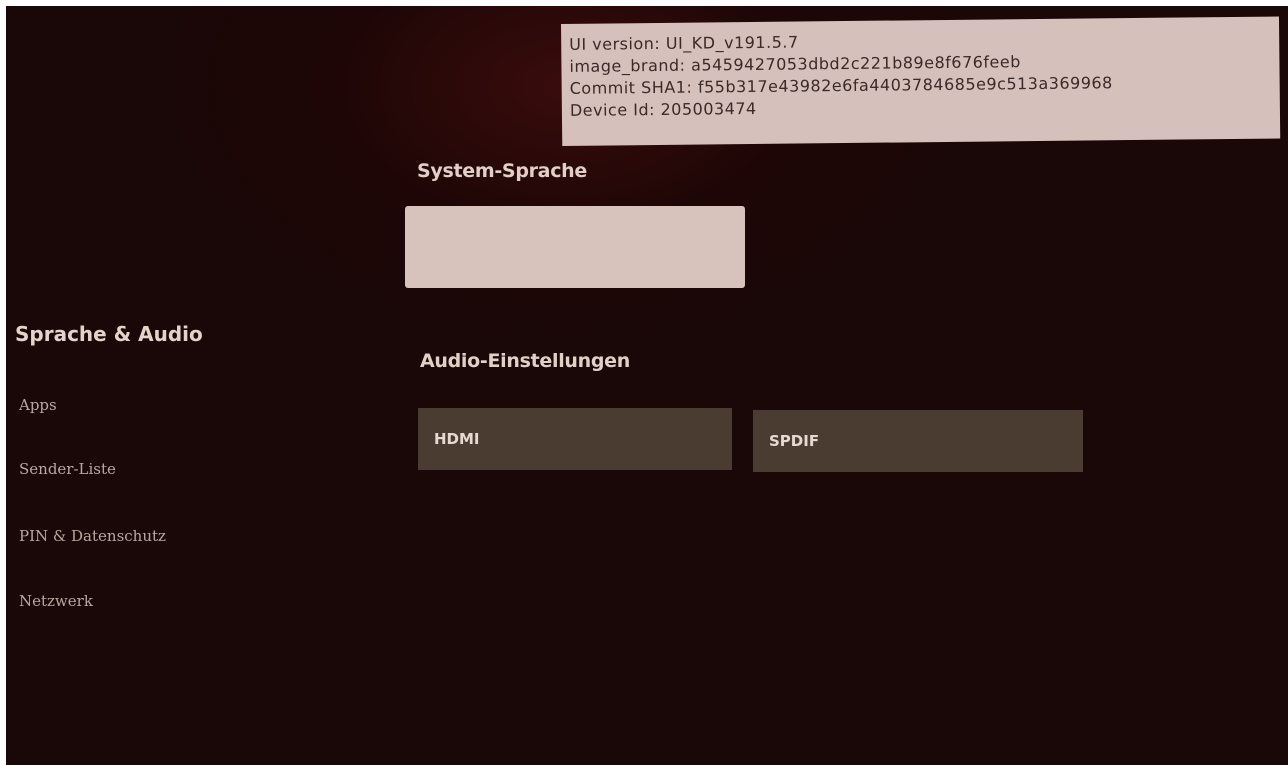 This screenshot has height=765, width=1288. Describe the element at coordinates (918, 441) in the screenshot. I see `spdif-button: SPDIF` at that location.